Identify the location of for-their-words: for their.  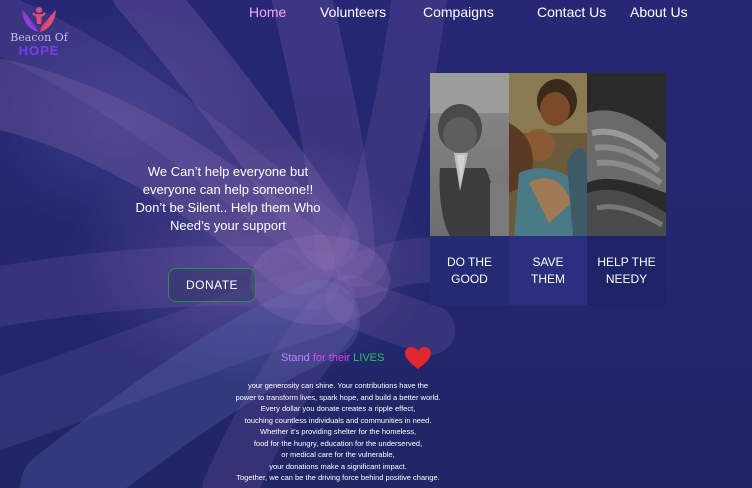
(331, 358).